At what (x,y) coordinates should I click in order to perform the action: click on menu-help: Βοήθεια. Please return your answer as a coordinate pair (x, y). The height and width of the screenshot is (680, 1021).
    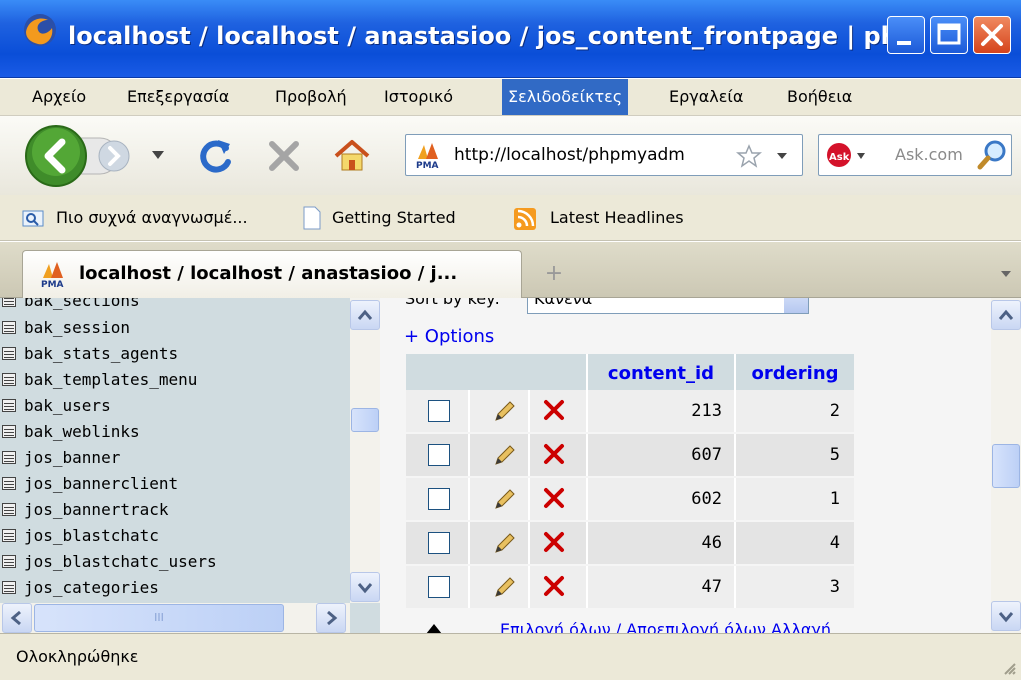
    Looking at the image, I should click on (819, 97).